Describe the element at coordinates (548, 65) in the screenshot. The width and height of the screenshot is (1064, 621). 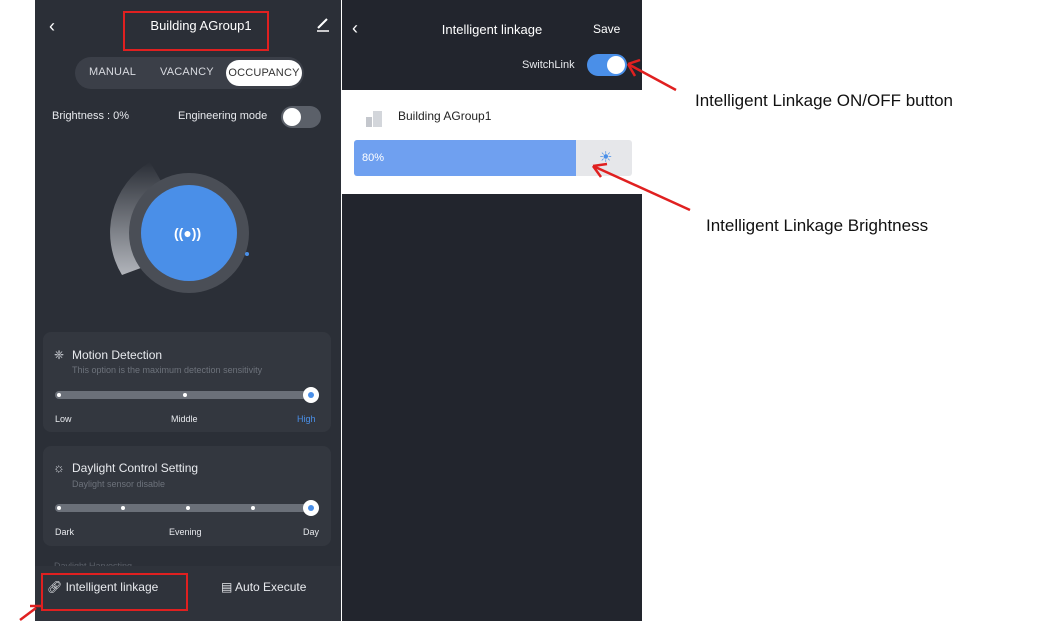
I see `switchlink-label: SwitchLink` at that location.